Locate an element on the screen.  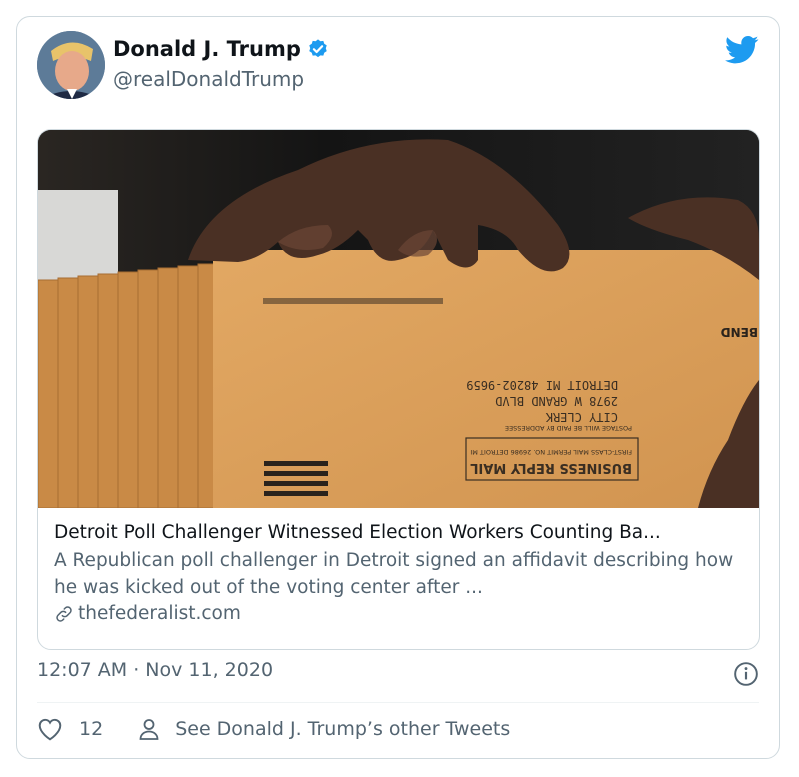
envelope-address-line1: CITY CLERK is located at coordinates (581, 417).